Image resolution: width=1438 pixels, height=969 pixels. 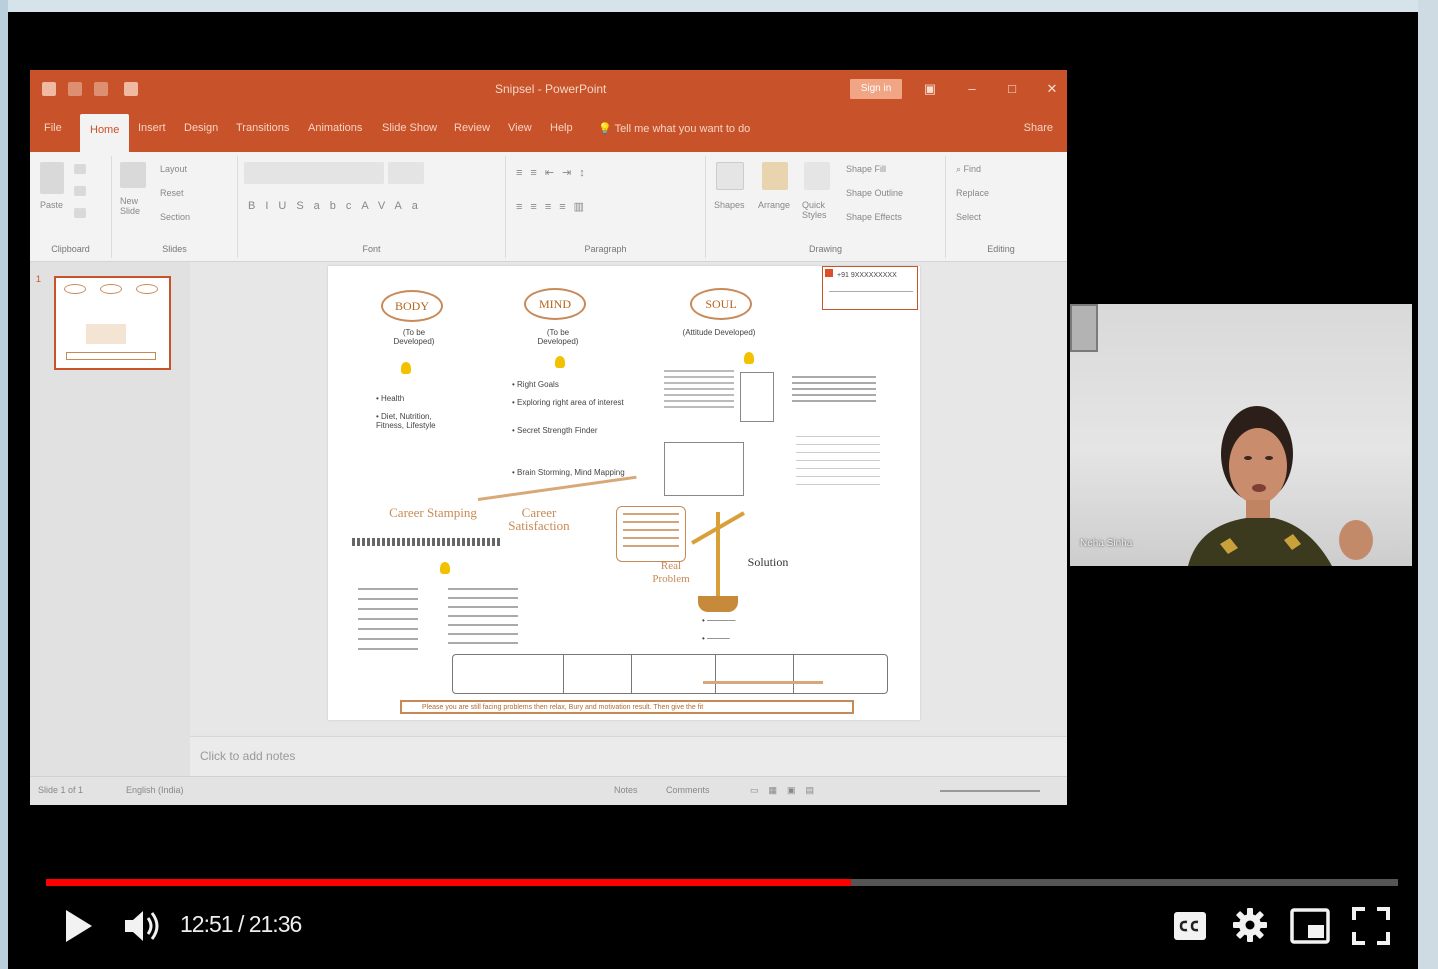 I want to click on closed-captions-icon, so click(x=1190, y=926).